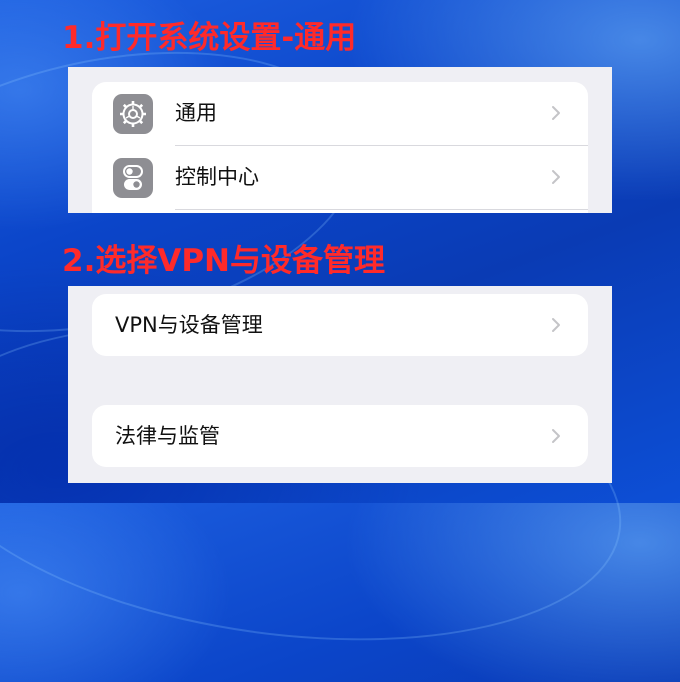  What do you see at coordinates (340, 113) in the screenshot?
I see `settings-row-general: 通用` at bounding box center [340, 113].